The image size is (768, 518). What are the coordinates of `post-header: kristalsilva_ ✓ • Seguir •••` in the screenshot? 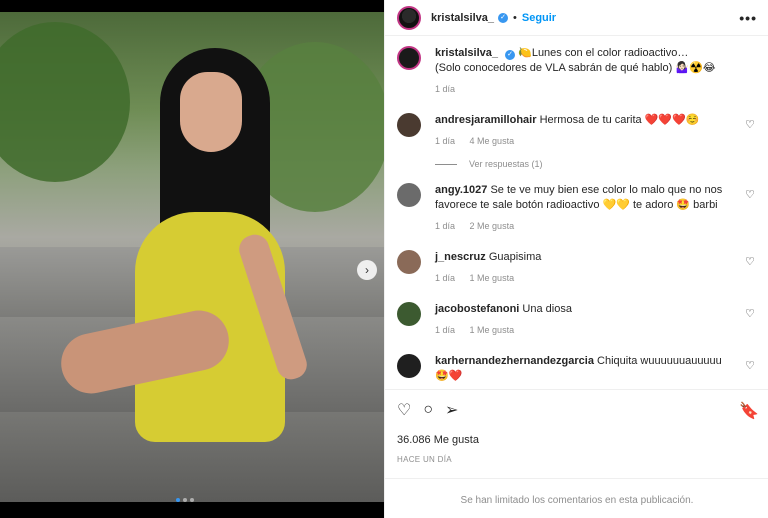 It's located at (576, 18).